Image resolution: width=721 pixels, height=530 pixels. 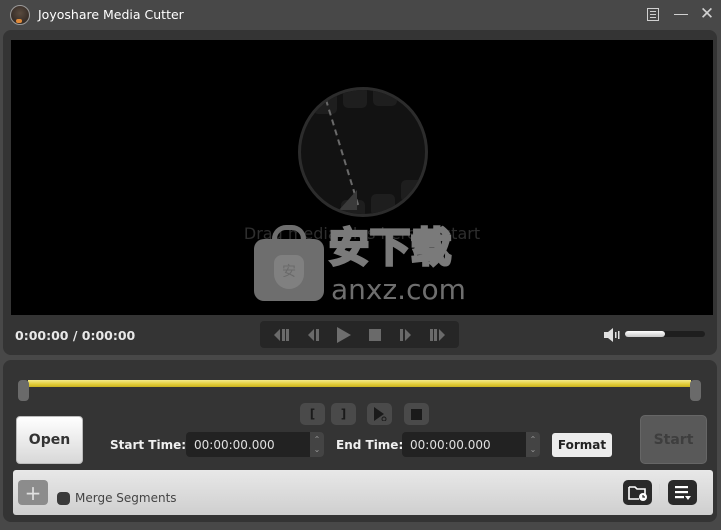 I want to click on segment-list-bar: + Merge Segments, so click(x=363, y=492).